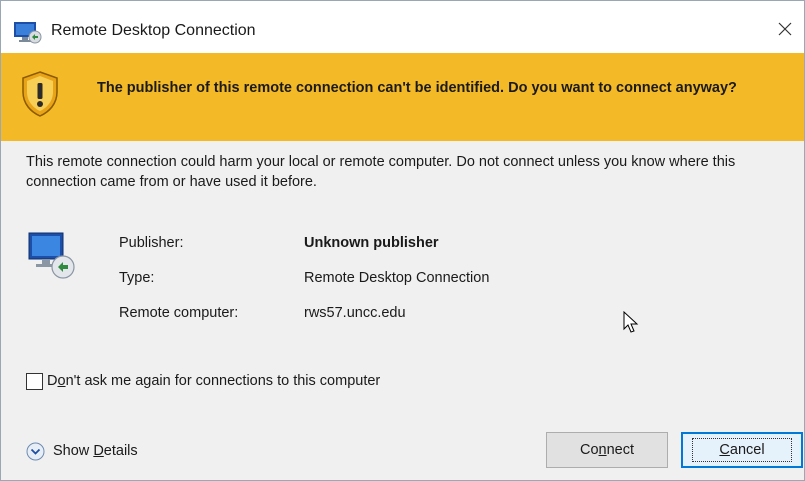 This screenshot has width=805, height=481. Describe the element at coordinates (51, 255) in the screenshot. I see `remote-computer-icon` at that location.